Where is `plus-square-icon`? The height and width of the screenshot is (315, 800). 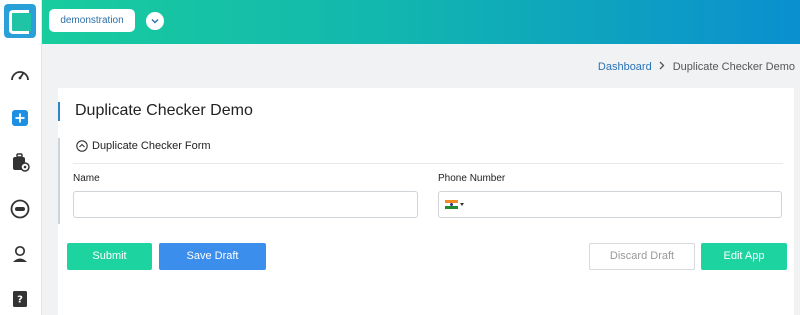
plus-square-icon is located at coordinates (20, 118).